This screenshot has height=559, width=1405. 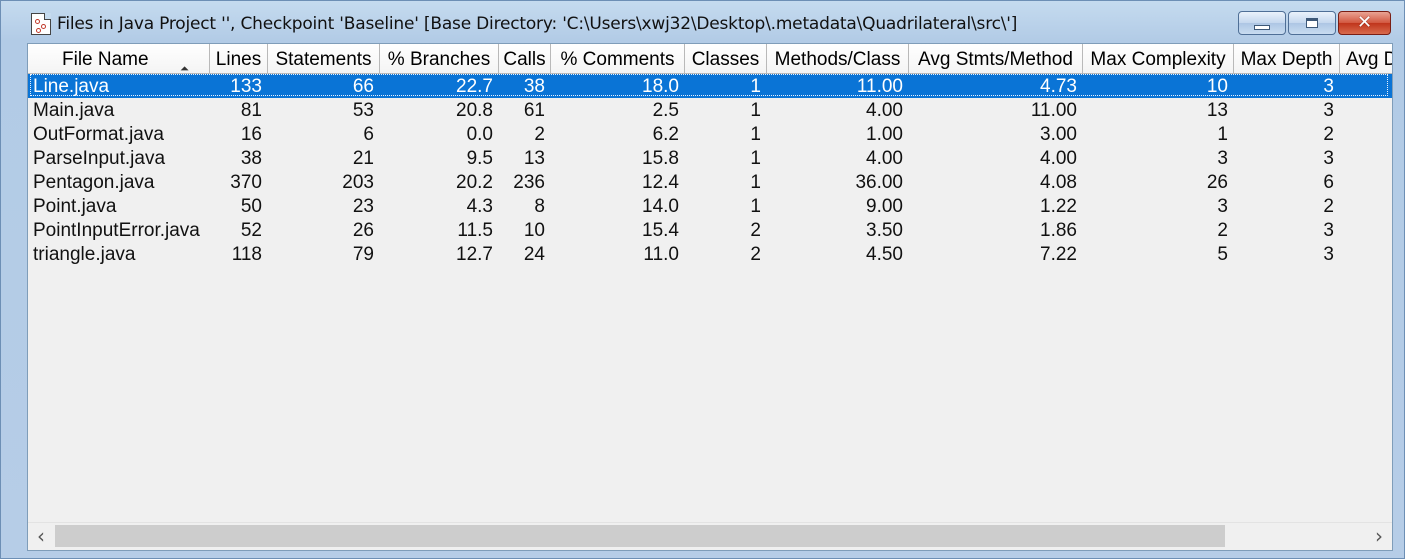 What do you see at coordinates (838, 58) in the screenshot?
I see `column-header: Methods/Class` at bounding box center [838, 58].